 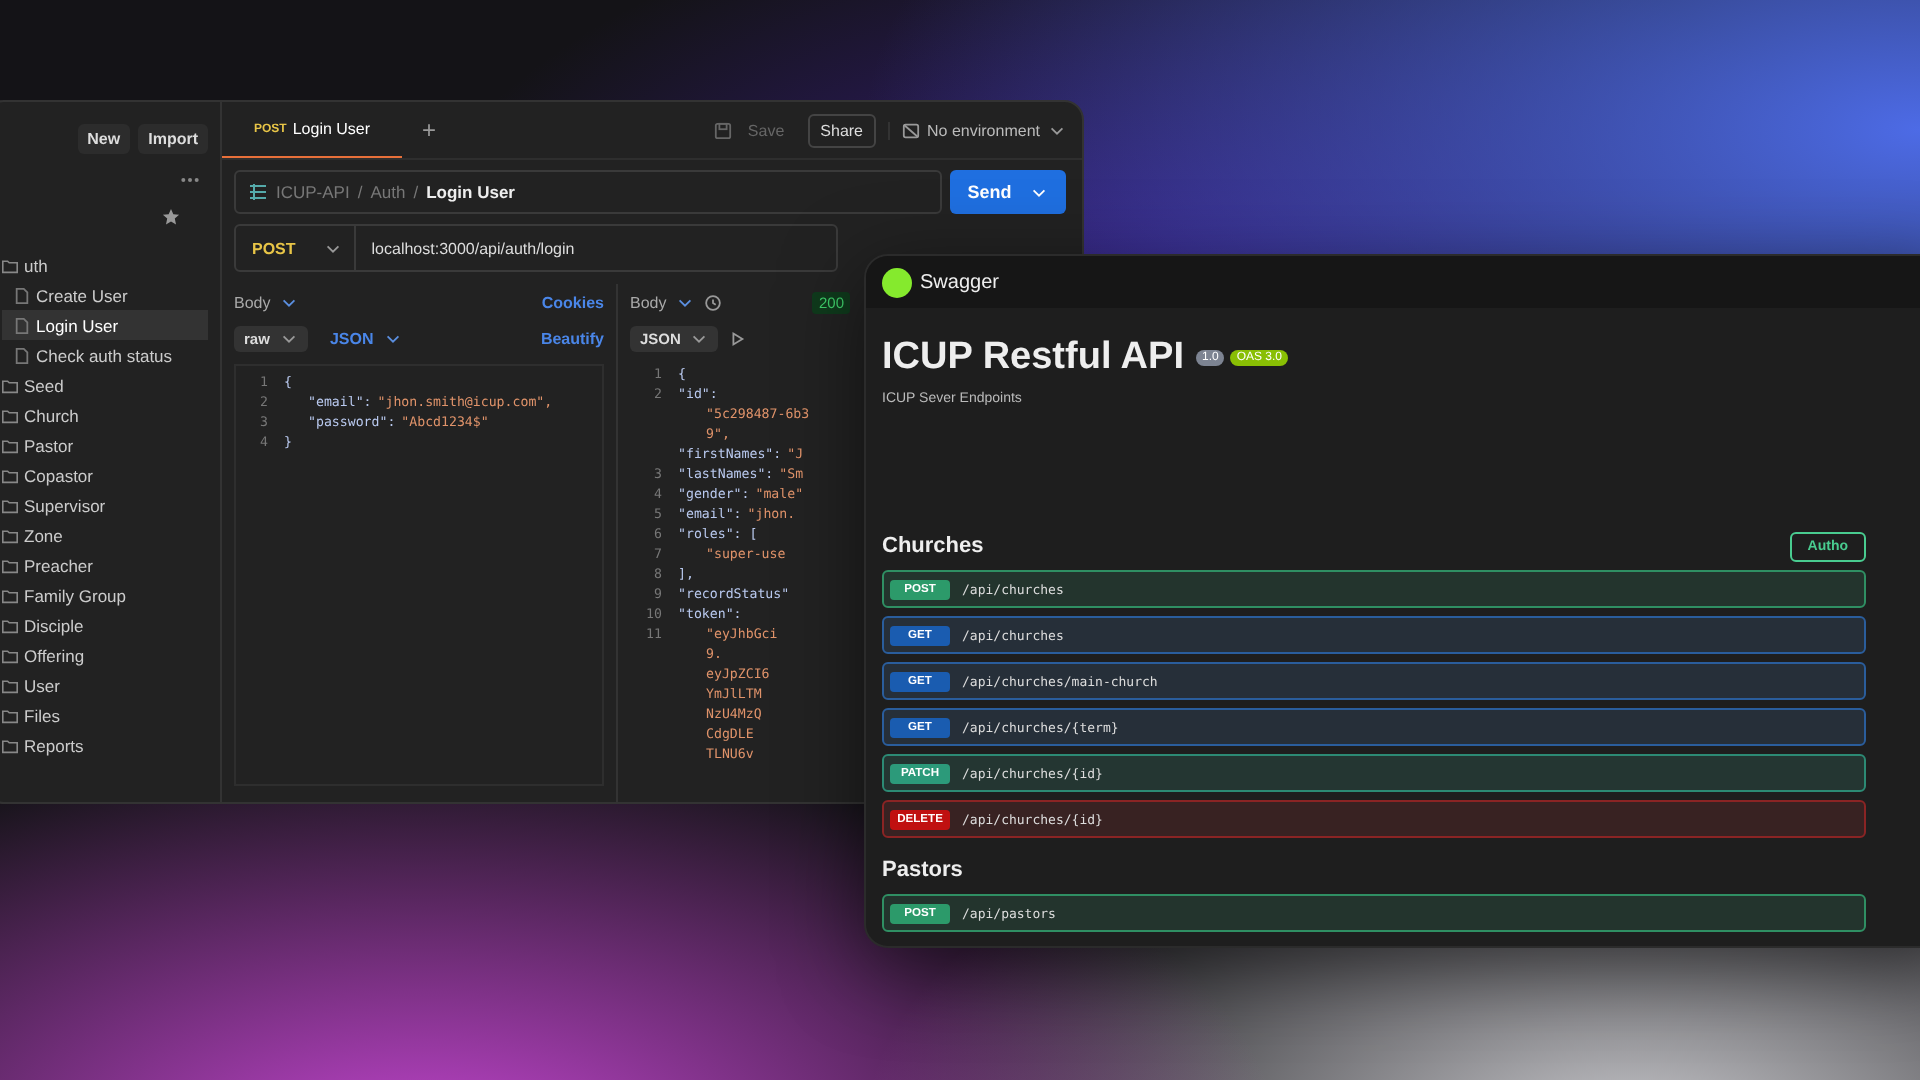 I want to click on history-icon, so click(x=713, y=302).